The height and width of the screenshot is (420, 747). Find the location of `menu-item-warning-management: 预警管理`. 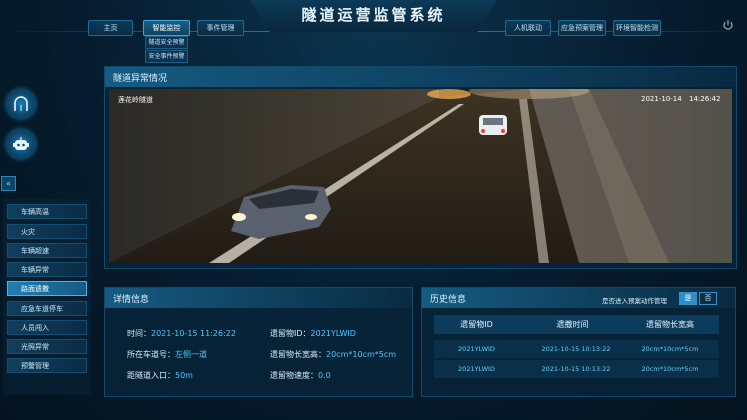

menu-item-warning-management: 预警管理 is located at coordinates (47, 365).